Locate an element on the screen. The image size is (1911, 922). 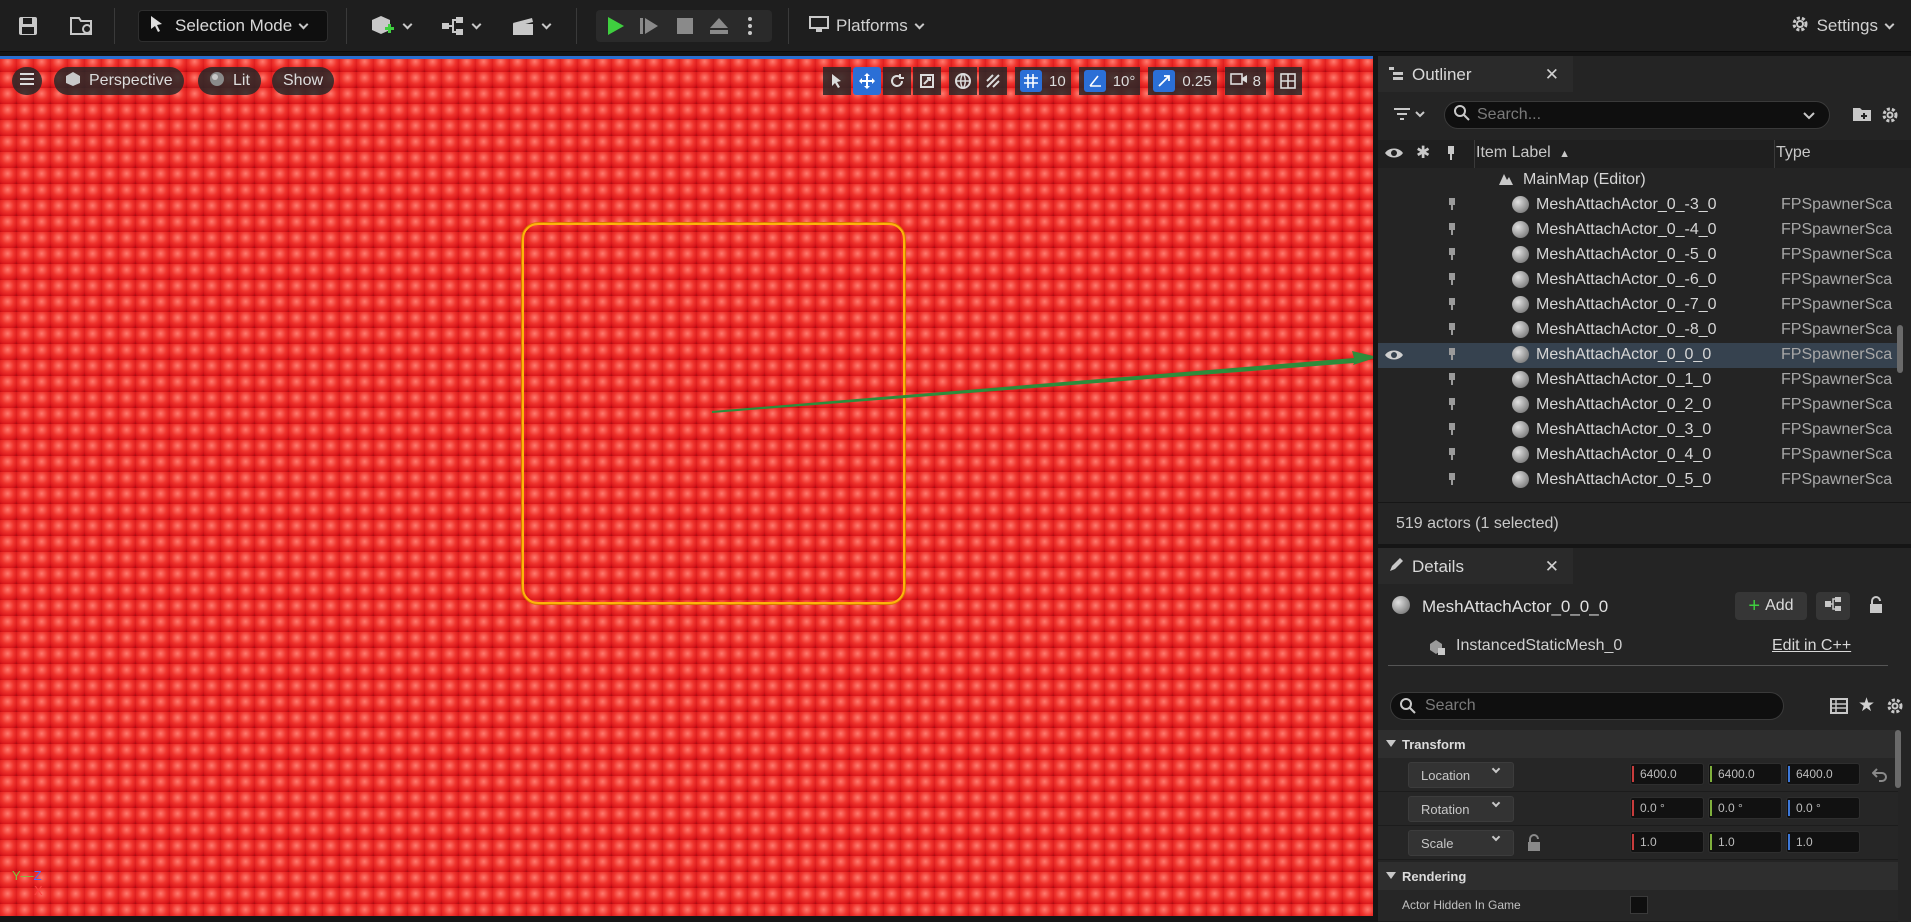
details-scrollbar is located at coordinates (1898, 759).